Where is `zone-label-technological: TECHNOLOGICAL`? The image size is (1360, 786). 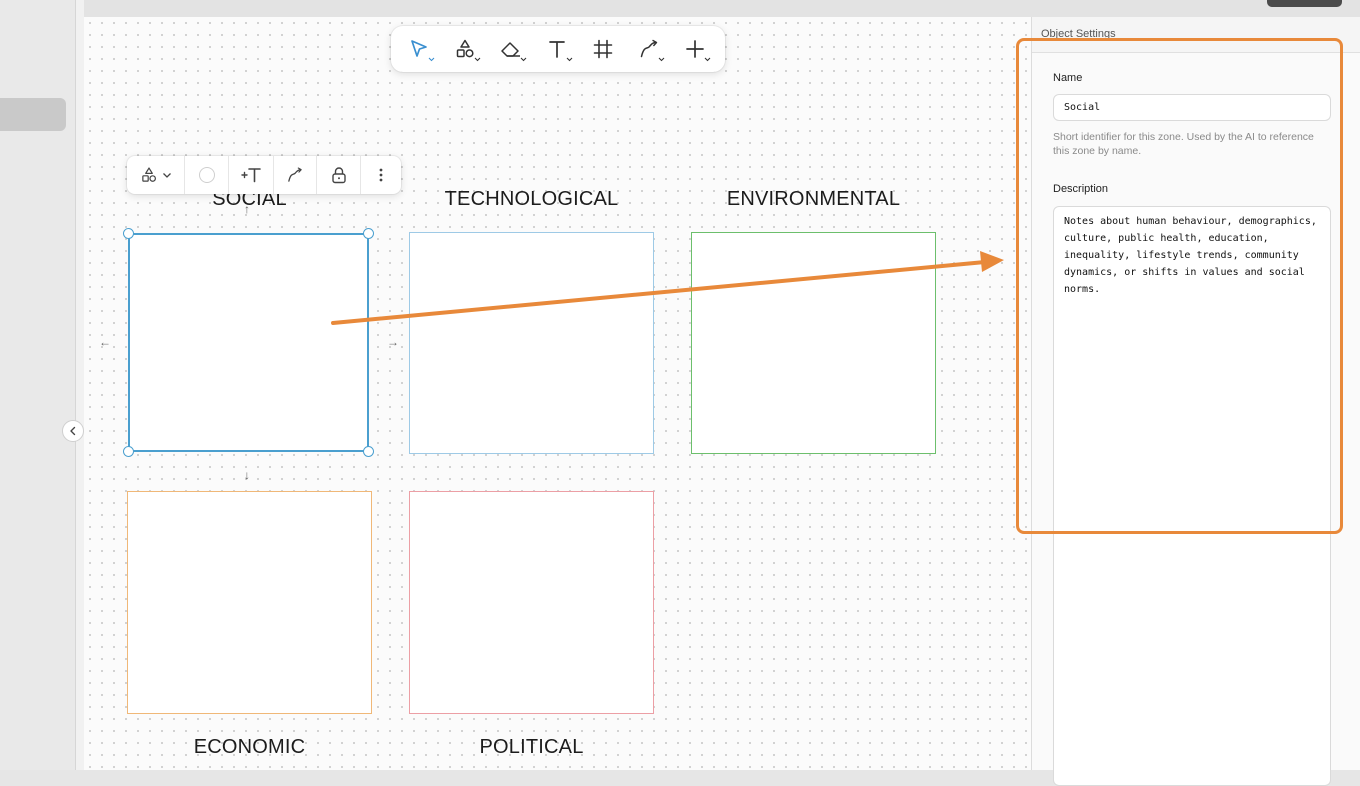
zone-label-technological: TECHNOLOGICAL is located at coordinates (531, 199).